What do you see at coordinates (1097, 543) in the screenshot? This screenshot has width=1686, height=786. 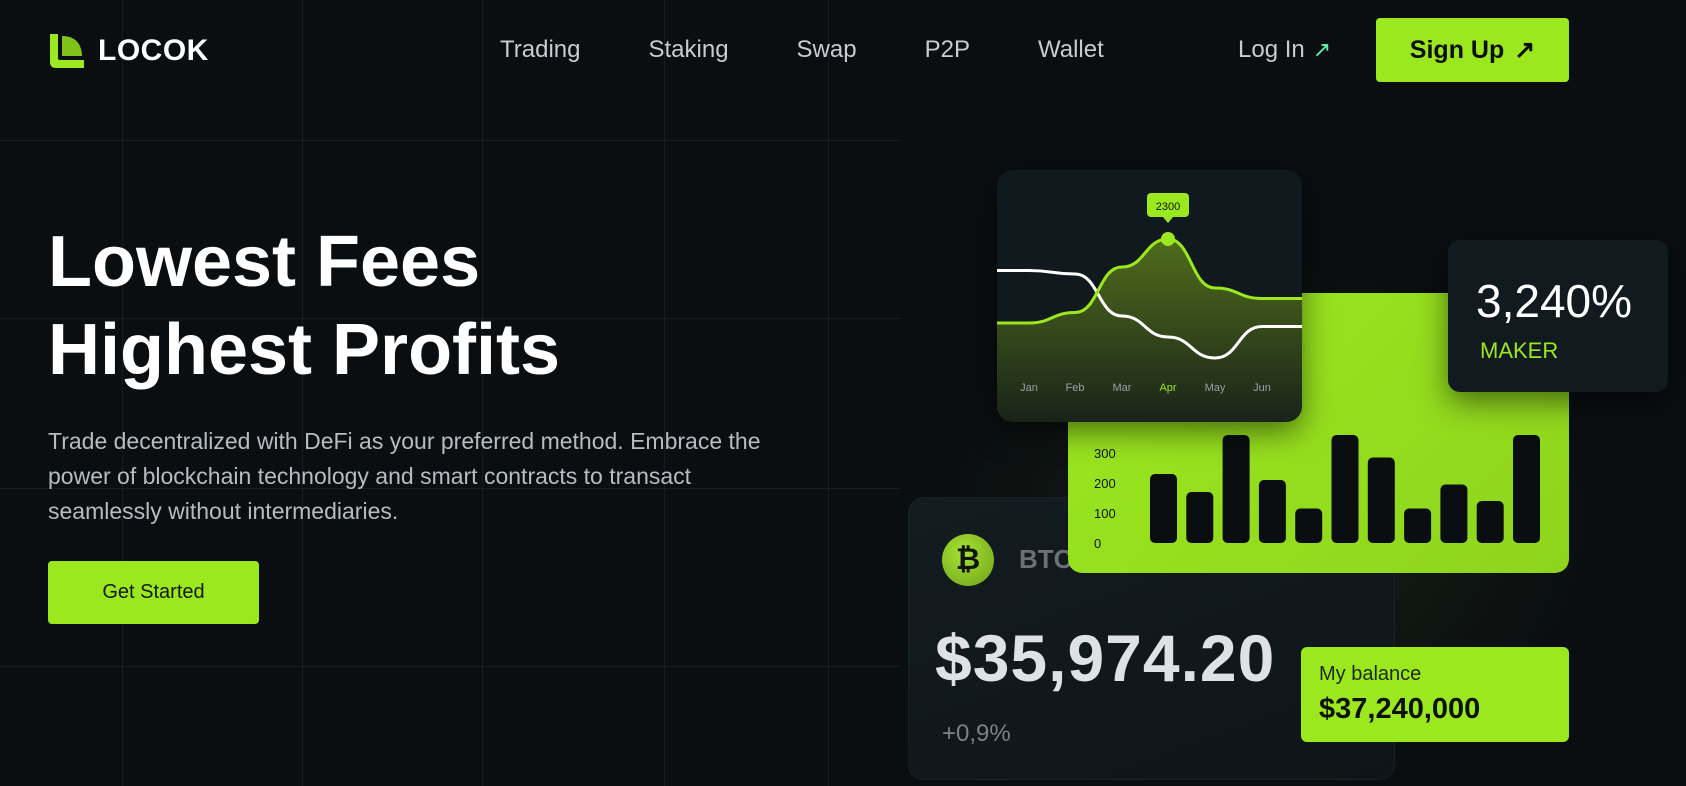 I see `y-tick-label: 0` at bounding box center [1097, 543].